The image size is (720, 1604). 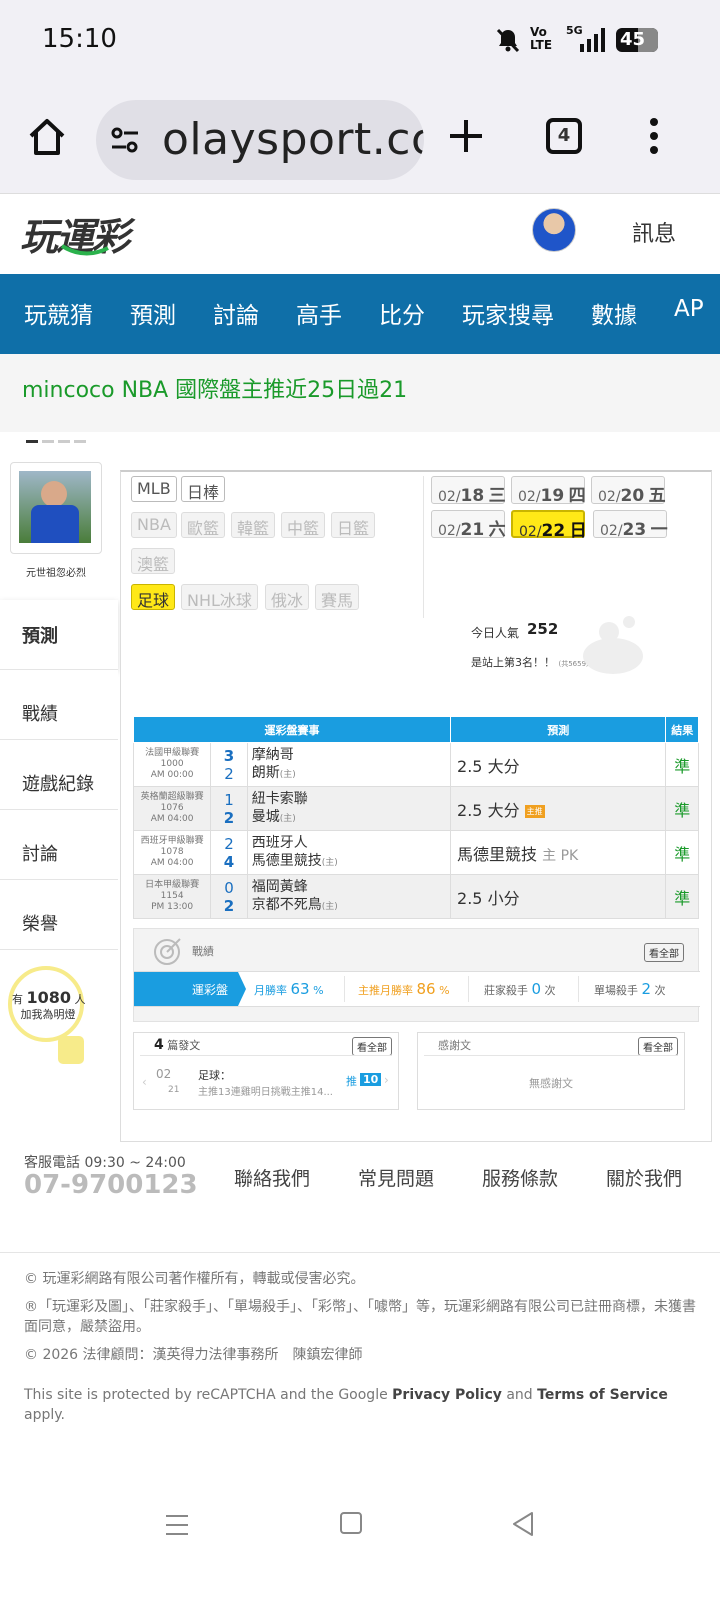 What do you see at coordinates (79, 39) in the screenshot?
I see `clock: 15:10` at bounding box center [79, 39].